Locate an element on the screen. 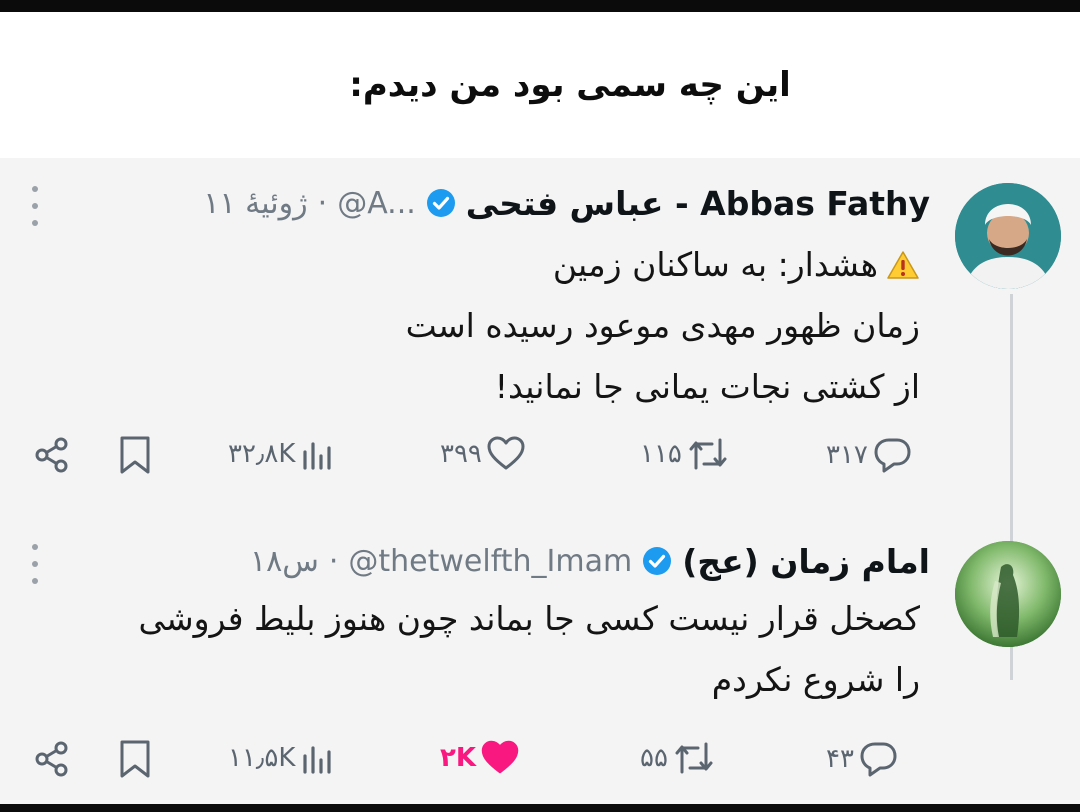 Image resolution: width=1080 pixels, height=812 pixels. like-count: ۳۹۹ is located at coordinates (461, 454).